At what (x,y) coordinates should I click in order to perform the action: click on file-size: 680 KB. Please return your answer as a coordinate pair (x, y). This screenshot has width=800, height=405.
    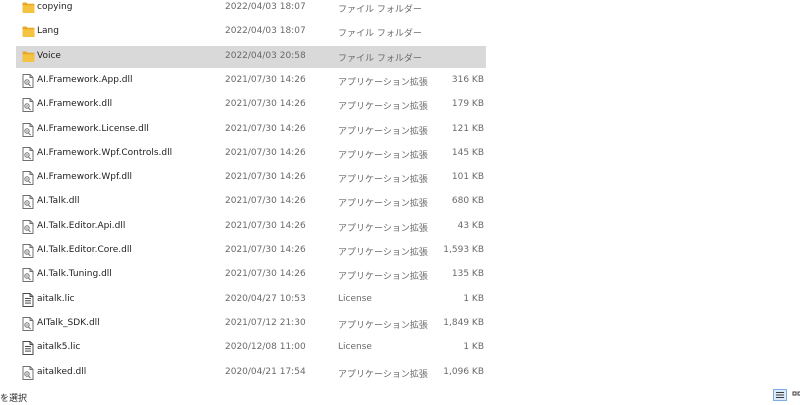
    Looking at the image, I should click on (467, 201).